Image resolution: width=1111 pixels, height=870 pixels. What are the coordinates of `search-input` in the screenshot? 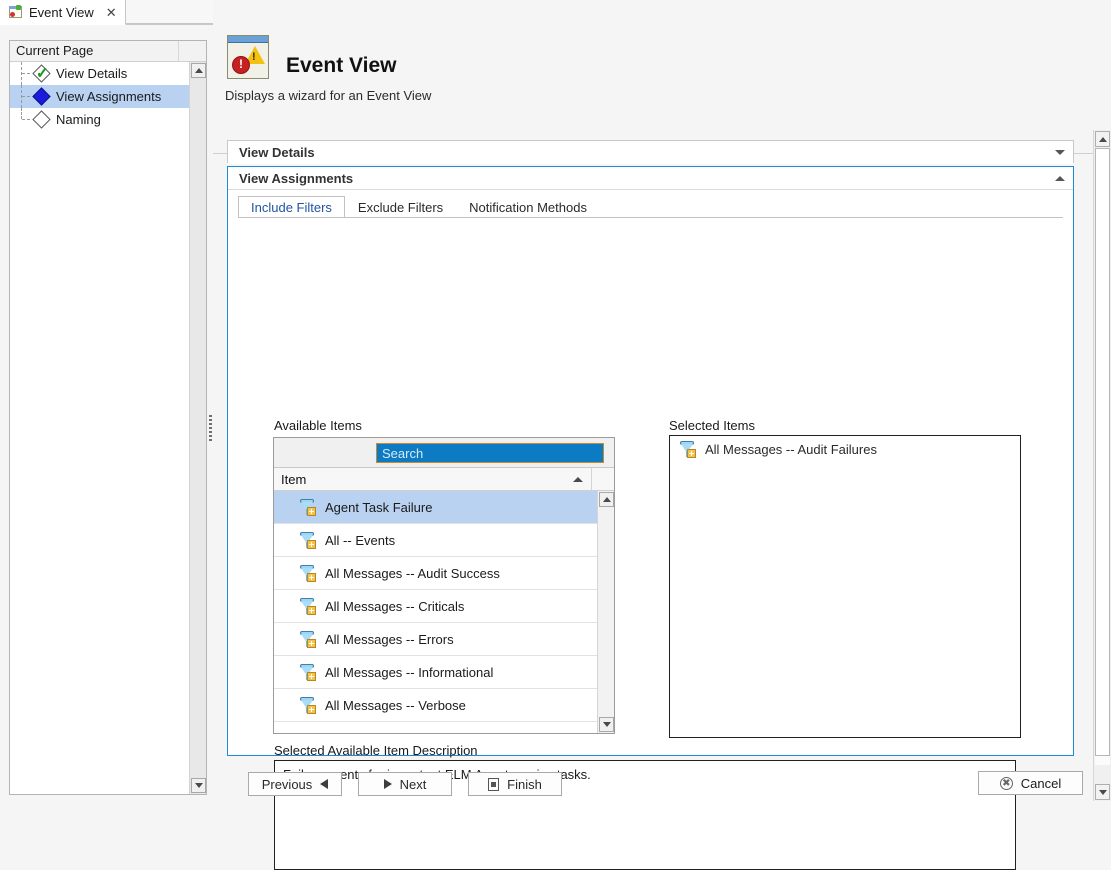 It's located at (490, 453).